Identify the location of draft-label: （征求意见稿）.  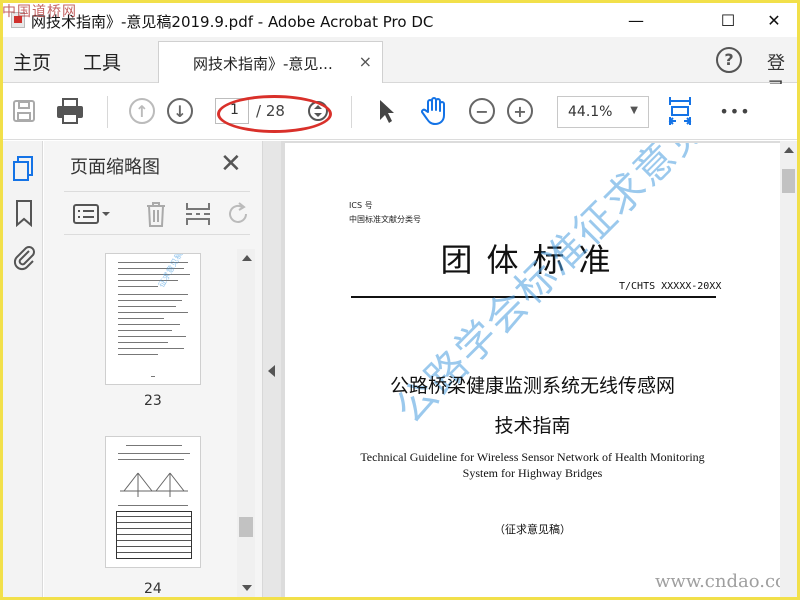
(532, 529).